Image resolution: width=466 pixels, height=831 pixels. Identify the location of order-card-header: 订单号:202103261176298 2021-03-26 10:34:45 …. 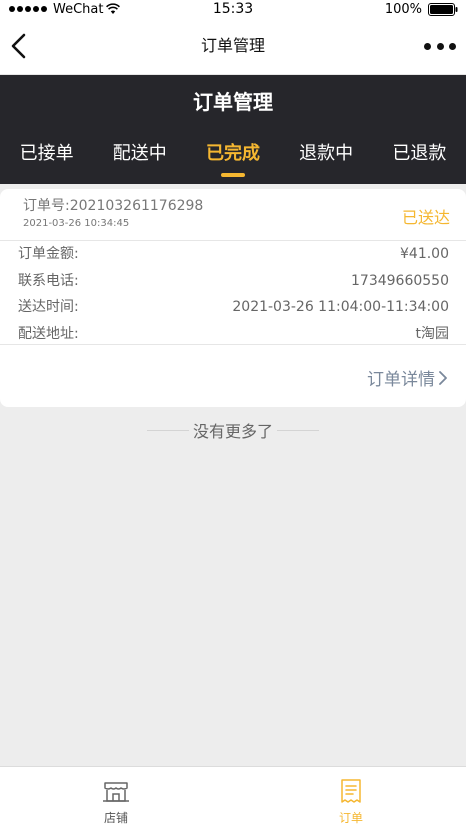
(233, 215).